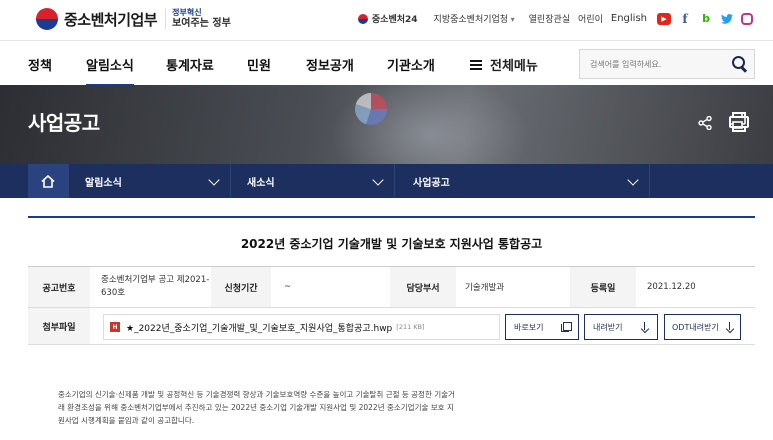 This screenshot has height=440, width=773. I want to click on odt-download-button: ODT내려받기, so click(702, 327).